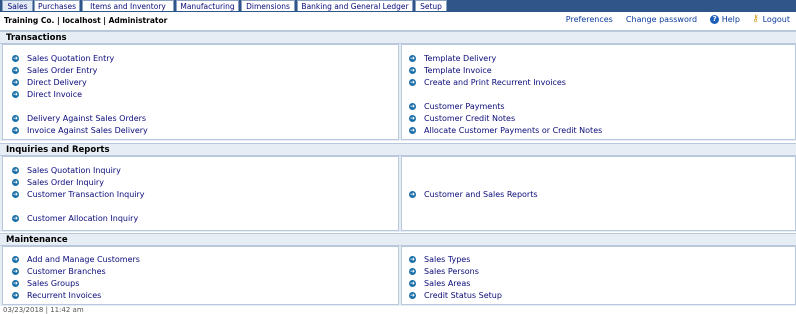  Describe the element at coordinates (455, 295) in the screenshot. I see `link-credit-status-setup: ➜ Credit Status Setup` at that location.